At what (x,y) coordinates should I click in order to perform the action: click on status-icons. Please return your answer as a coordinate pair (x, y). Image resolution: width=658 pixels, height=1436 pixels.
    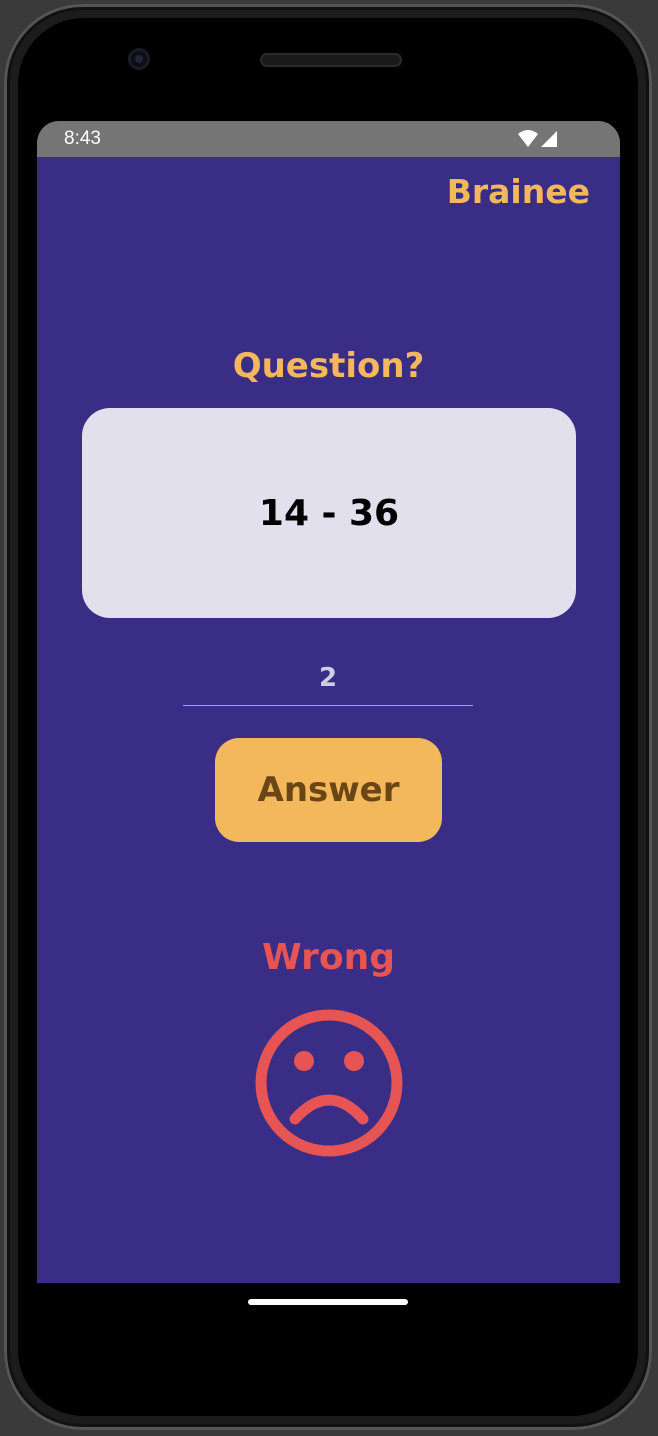
    Looking at the image, I should click on (537, 138).